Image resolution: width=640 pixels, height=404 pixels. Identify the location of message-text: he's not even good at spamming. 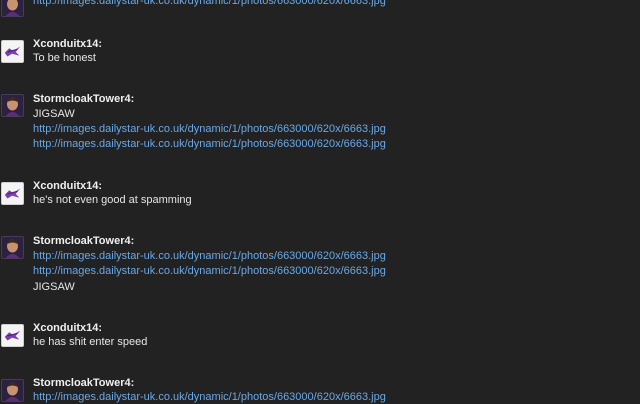
(112, 200).